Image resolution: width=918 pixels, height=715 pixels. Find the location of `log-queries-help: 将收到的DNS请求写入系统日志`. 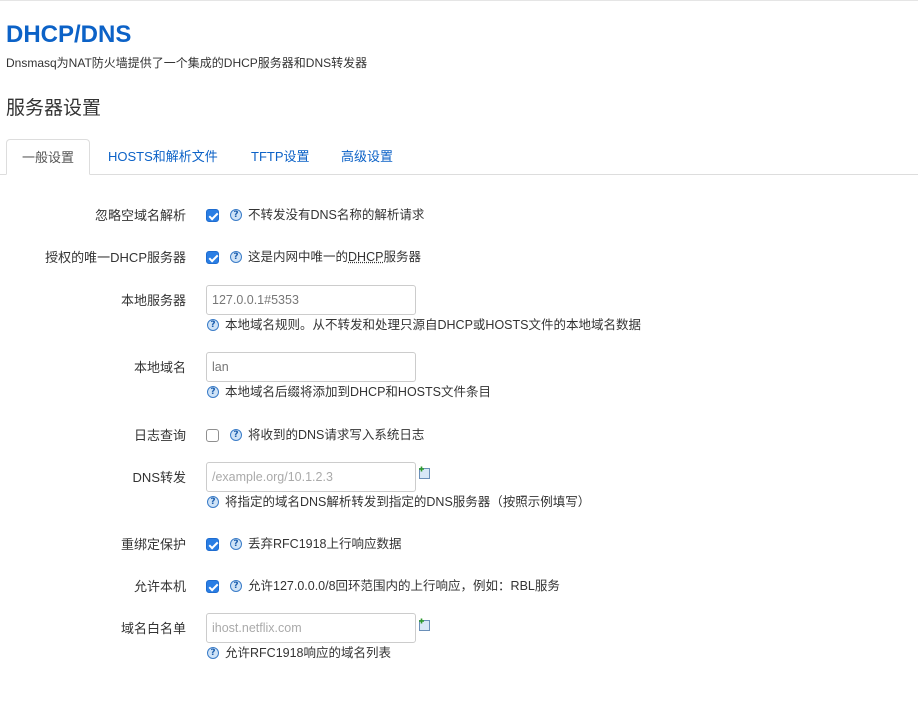

log-queries-help: 将收到的DNS请求写入系统日志 is located at coordinates (336, 435).